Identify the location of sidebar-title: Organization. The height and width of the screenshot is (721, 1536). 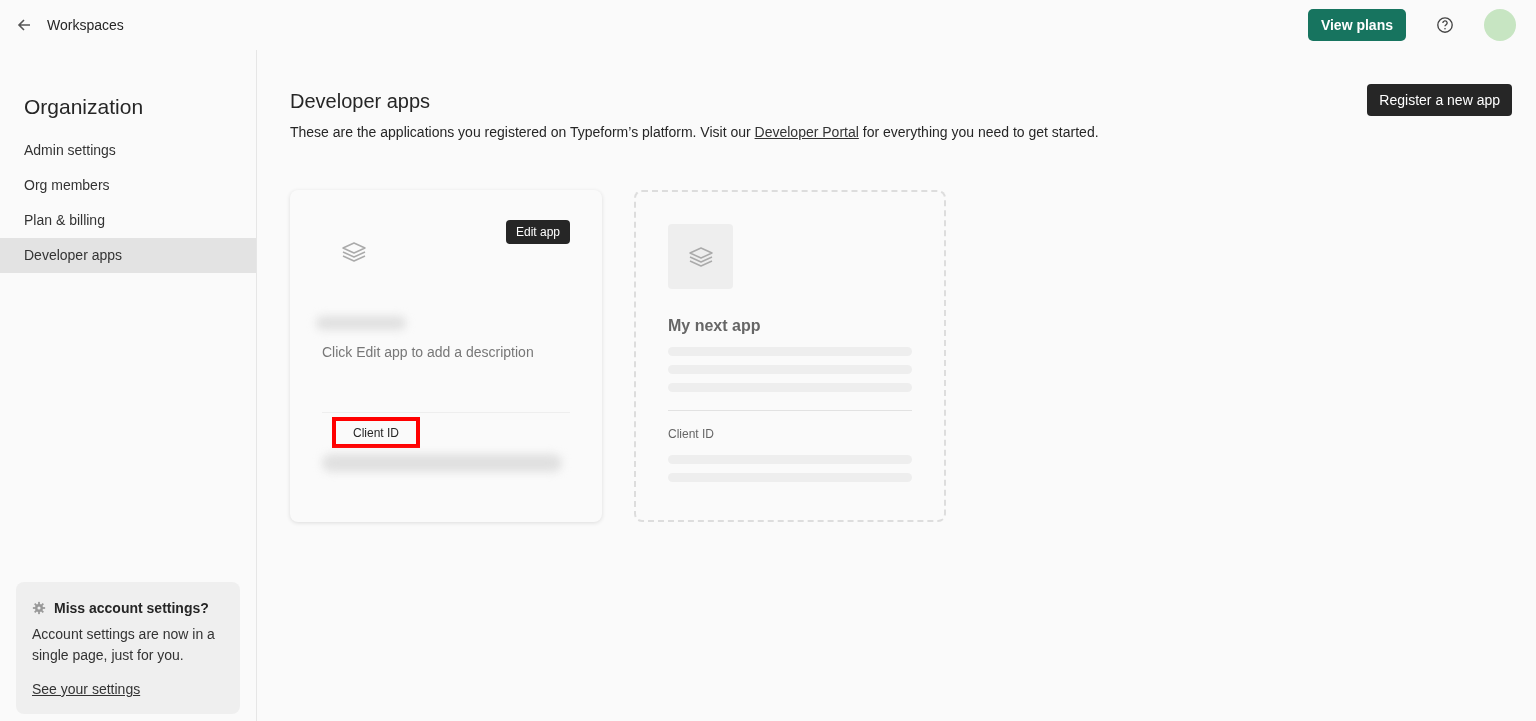
(84, 107).